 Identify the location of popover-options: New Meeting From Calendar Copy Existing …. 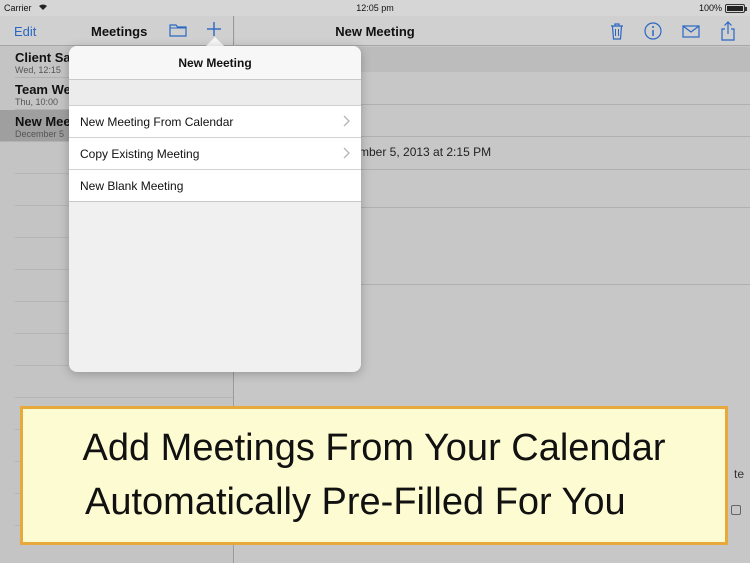
(215, 153).